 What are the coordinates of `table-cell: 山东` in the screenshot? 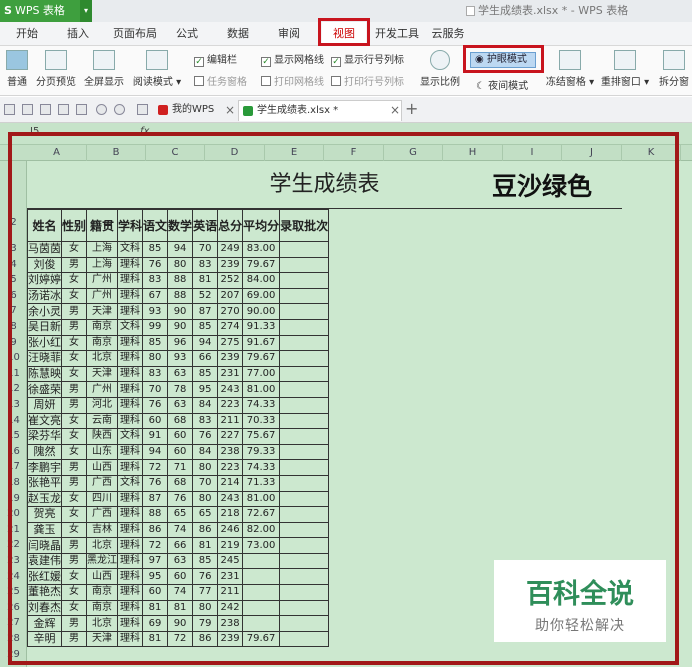 It's located at (102, 452).